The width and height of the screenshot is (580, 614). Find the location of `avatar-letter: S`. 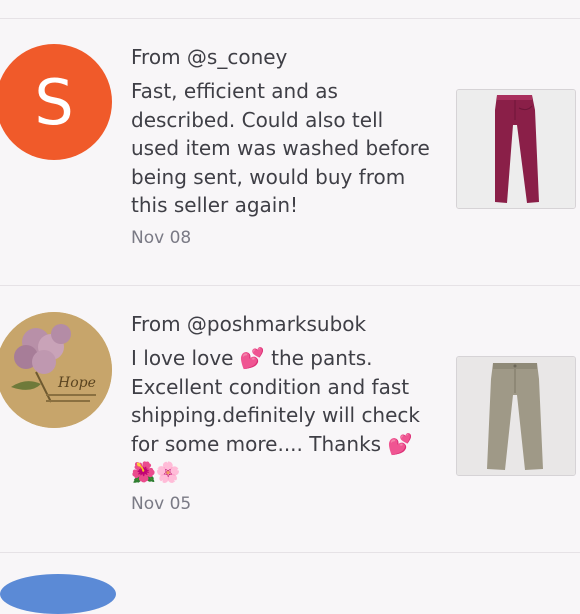

avatar-letter: S is located at coordinates (54, 102).